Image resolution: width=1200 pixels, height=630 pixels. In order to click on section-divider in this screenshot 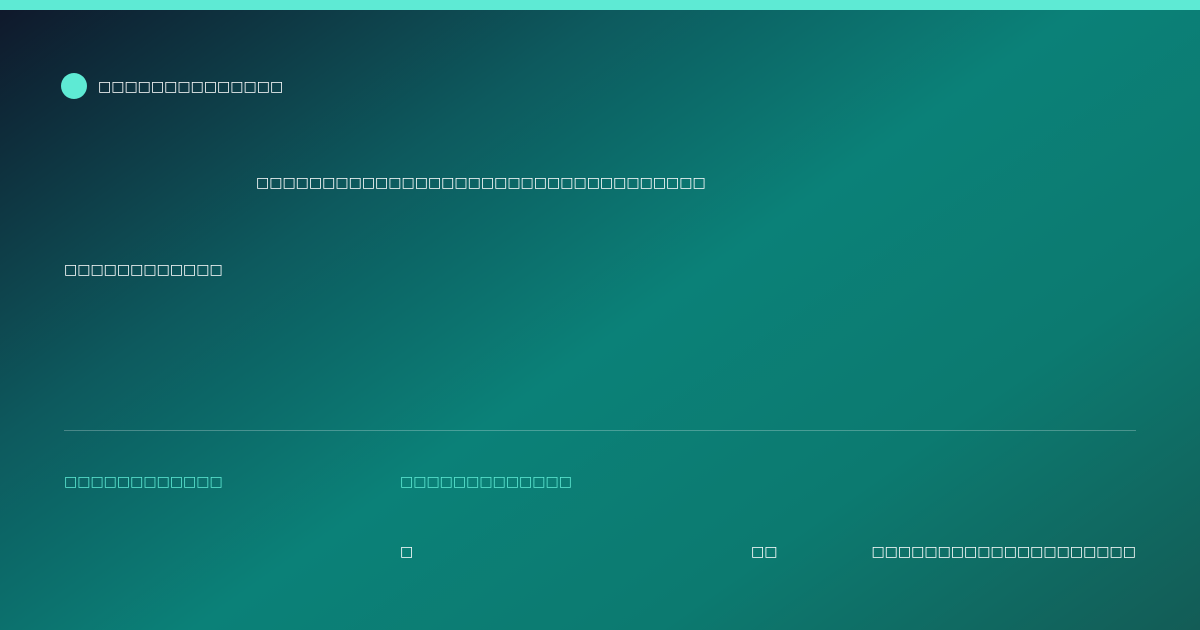, I will do `click(600, 430)`.